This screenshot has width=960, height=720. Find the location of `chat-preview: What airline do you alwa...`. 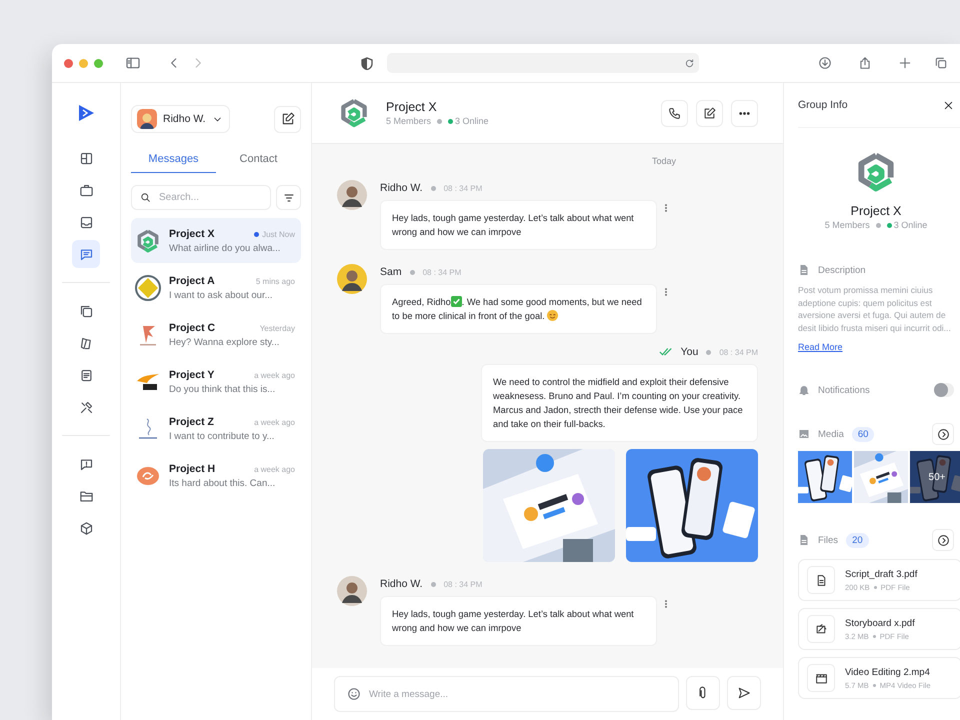

chat-preview: What airline do you alwa... is located at coordinates (225, 248).